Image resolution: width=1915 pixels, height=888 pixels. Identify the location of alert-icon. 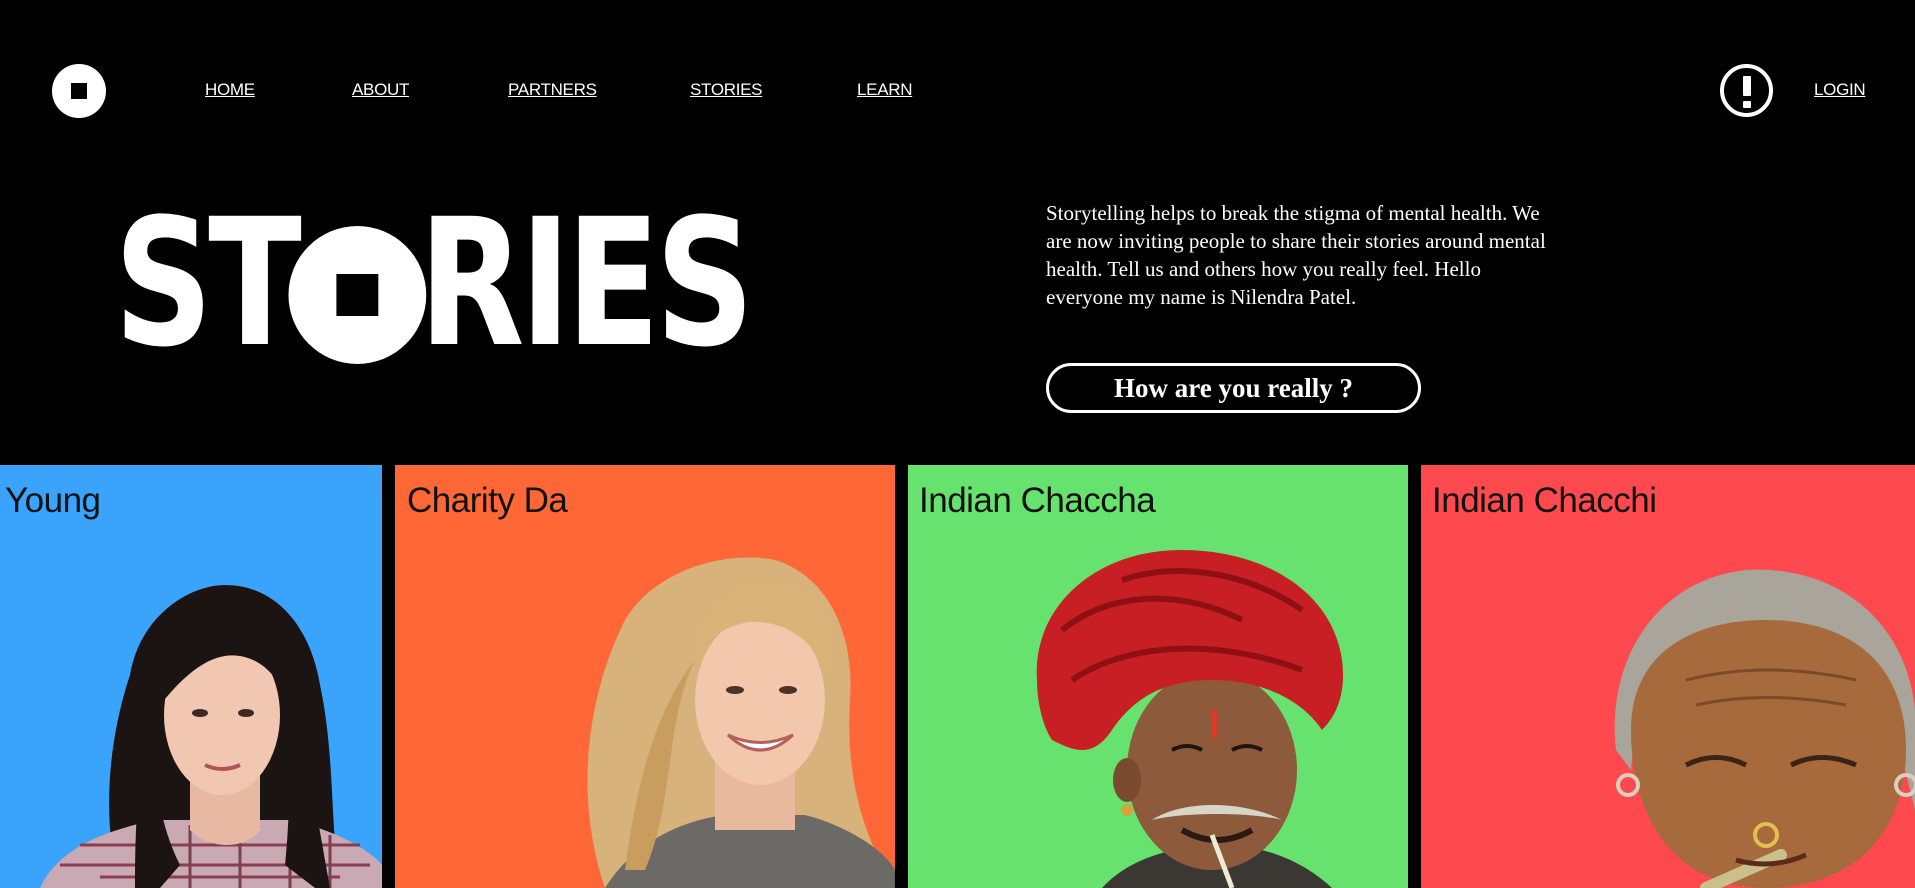
(1746, 90).